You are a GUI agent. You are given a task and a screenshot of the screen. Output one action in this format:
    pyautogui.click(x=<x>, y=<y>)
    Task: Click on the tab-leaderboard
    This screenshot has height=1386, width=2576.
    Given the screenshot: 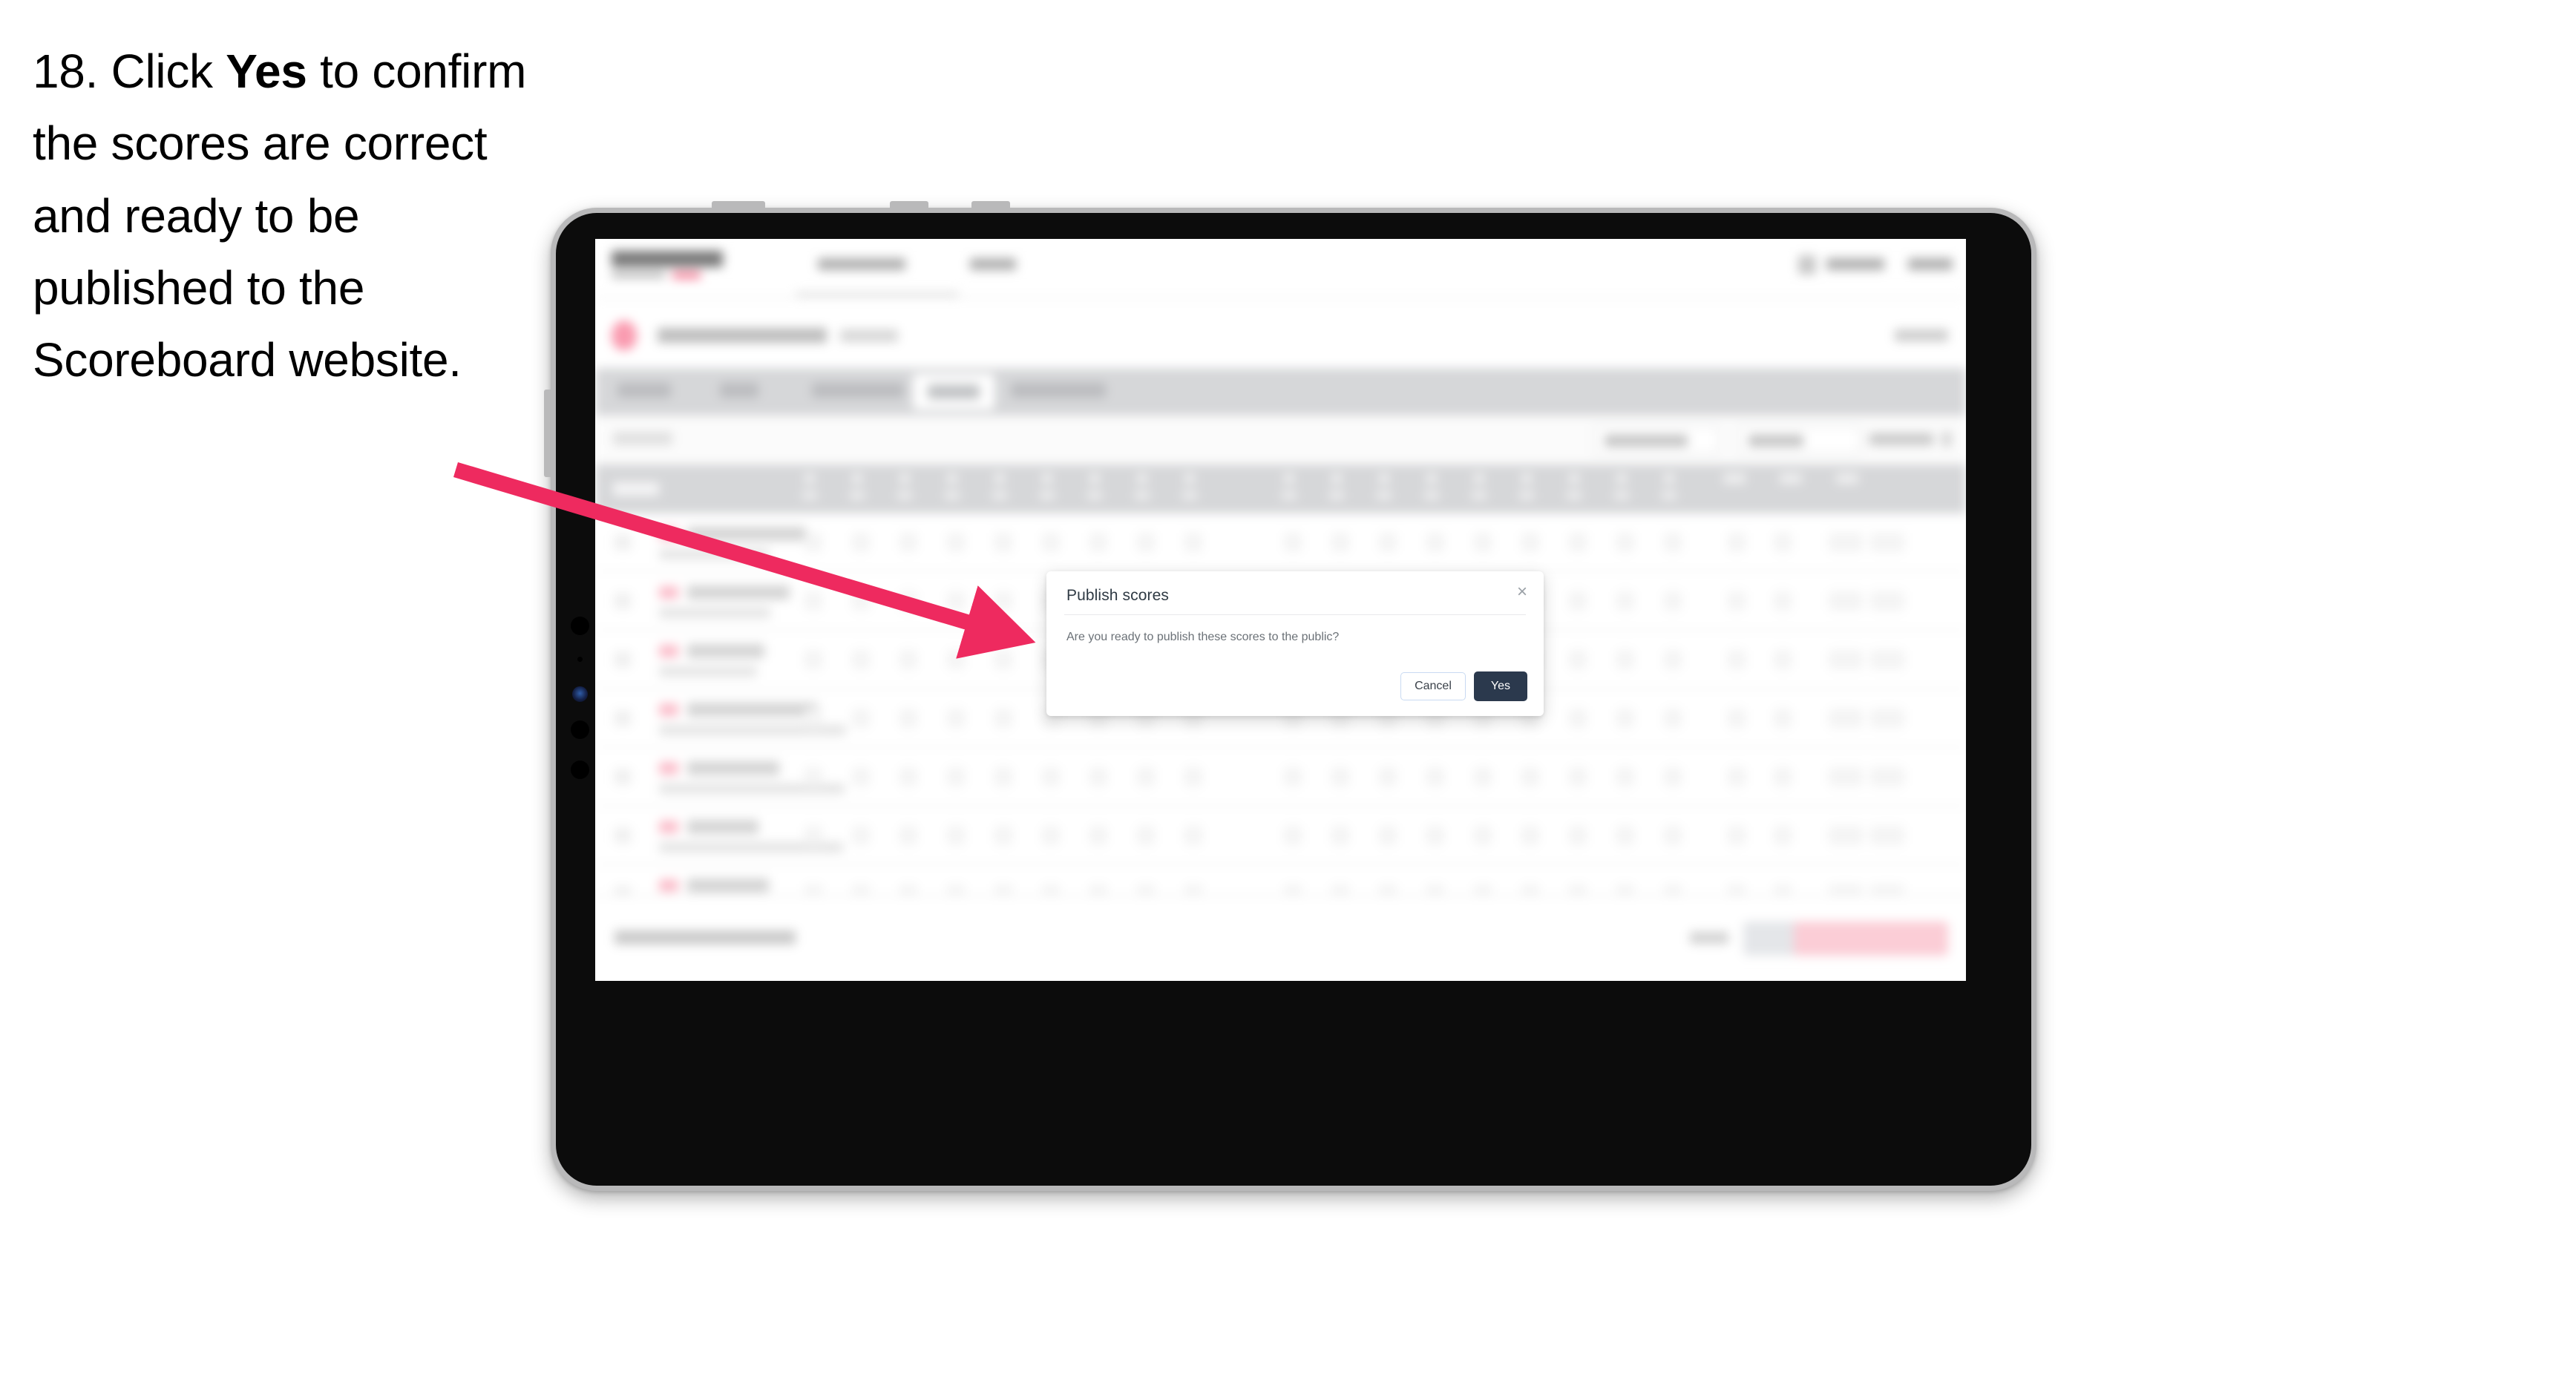 What is the action you would take?
    pyautogui.click(x=1058, y=390)
    